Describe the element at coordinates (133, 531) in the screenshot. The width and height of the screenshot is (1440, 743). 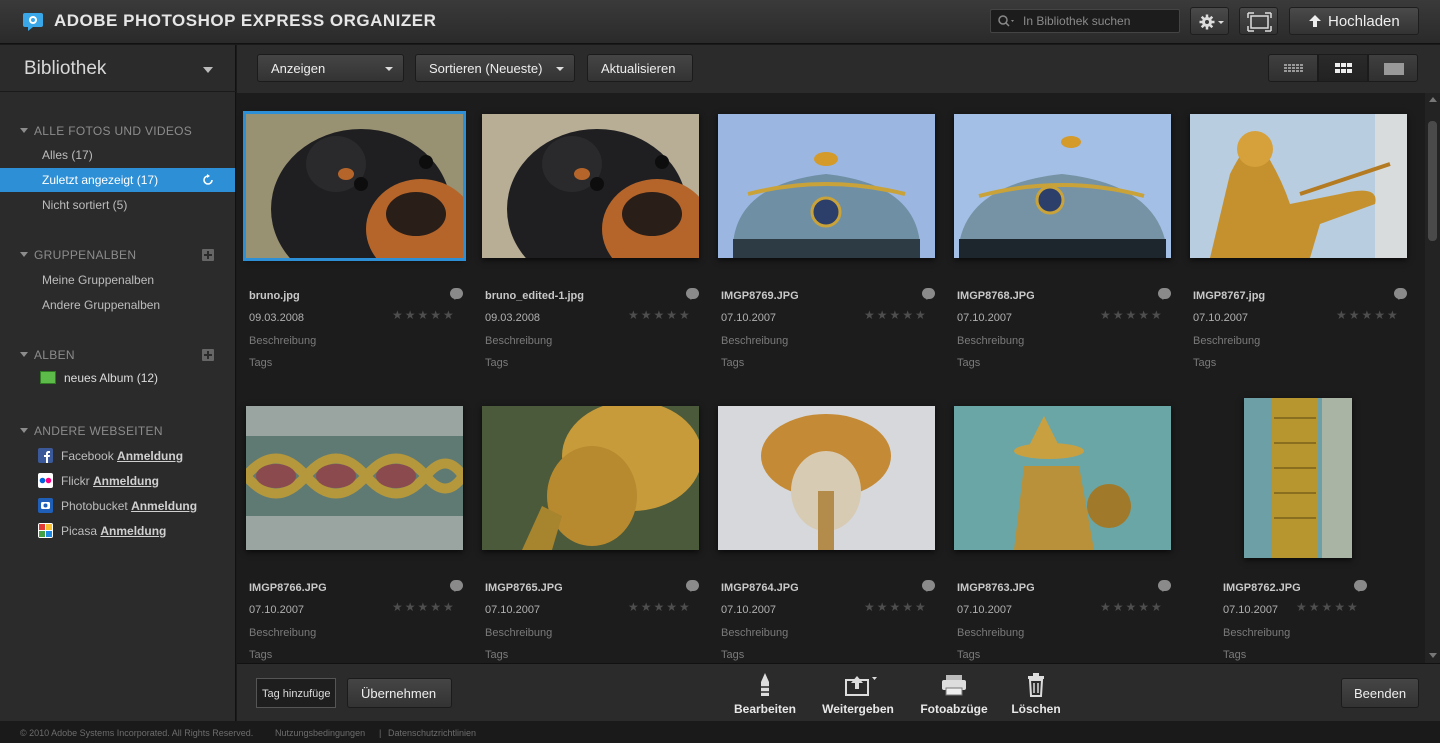
I see `picasa-login-link: Anmeldung` at that location.